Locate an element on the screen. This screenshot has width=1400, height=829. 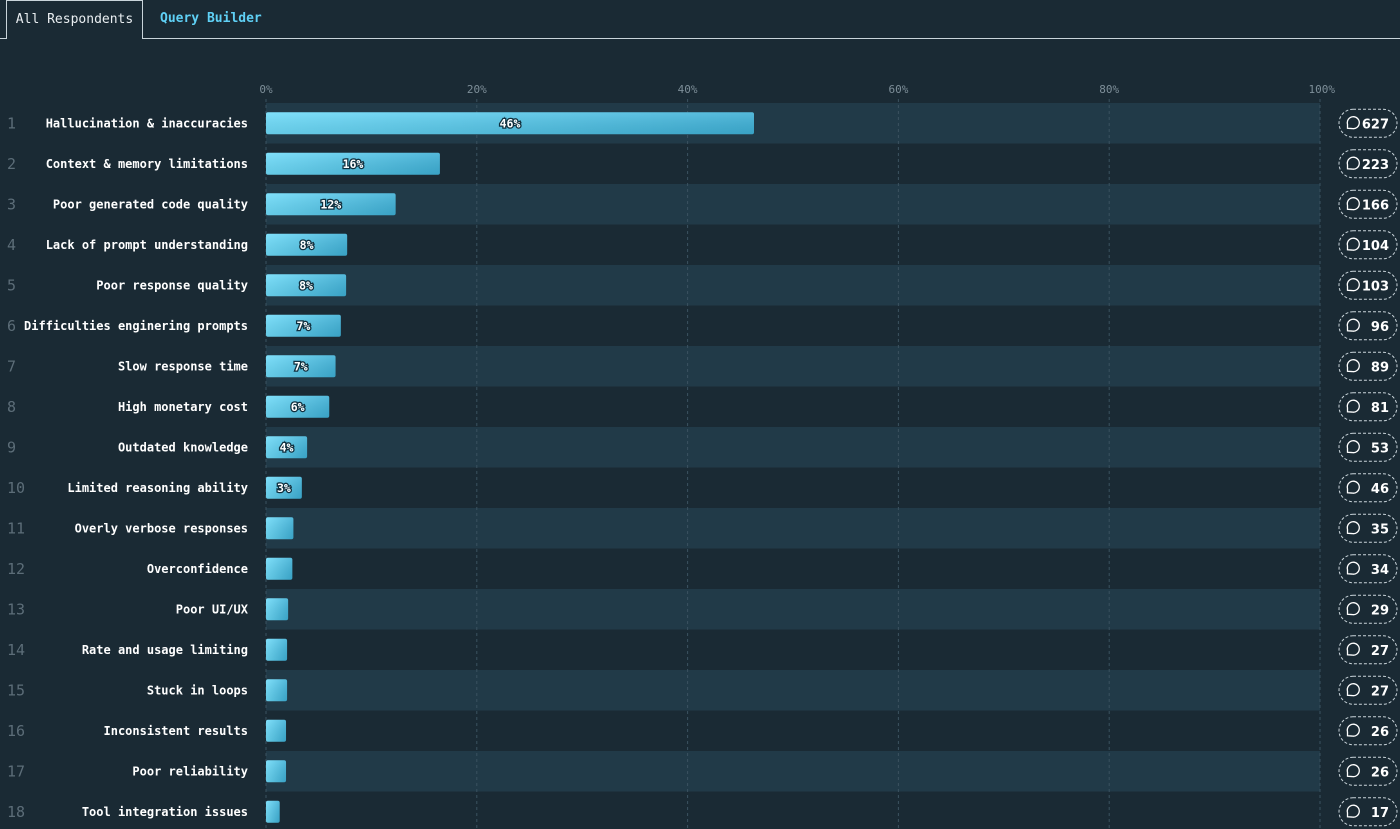
response-count-badge: 29 is located at coordinates (1368, 609).